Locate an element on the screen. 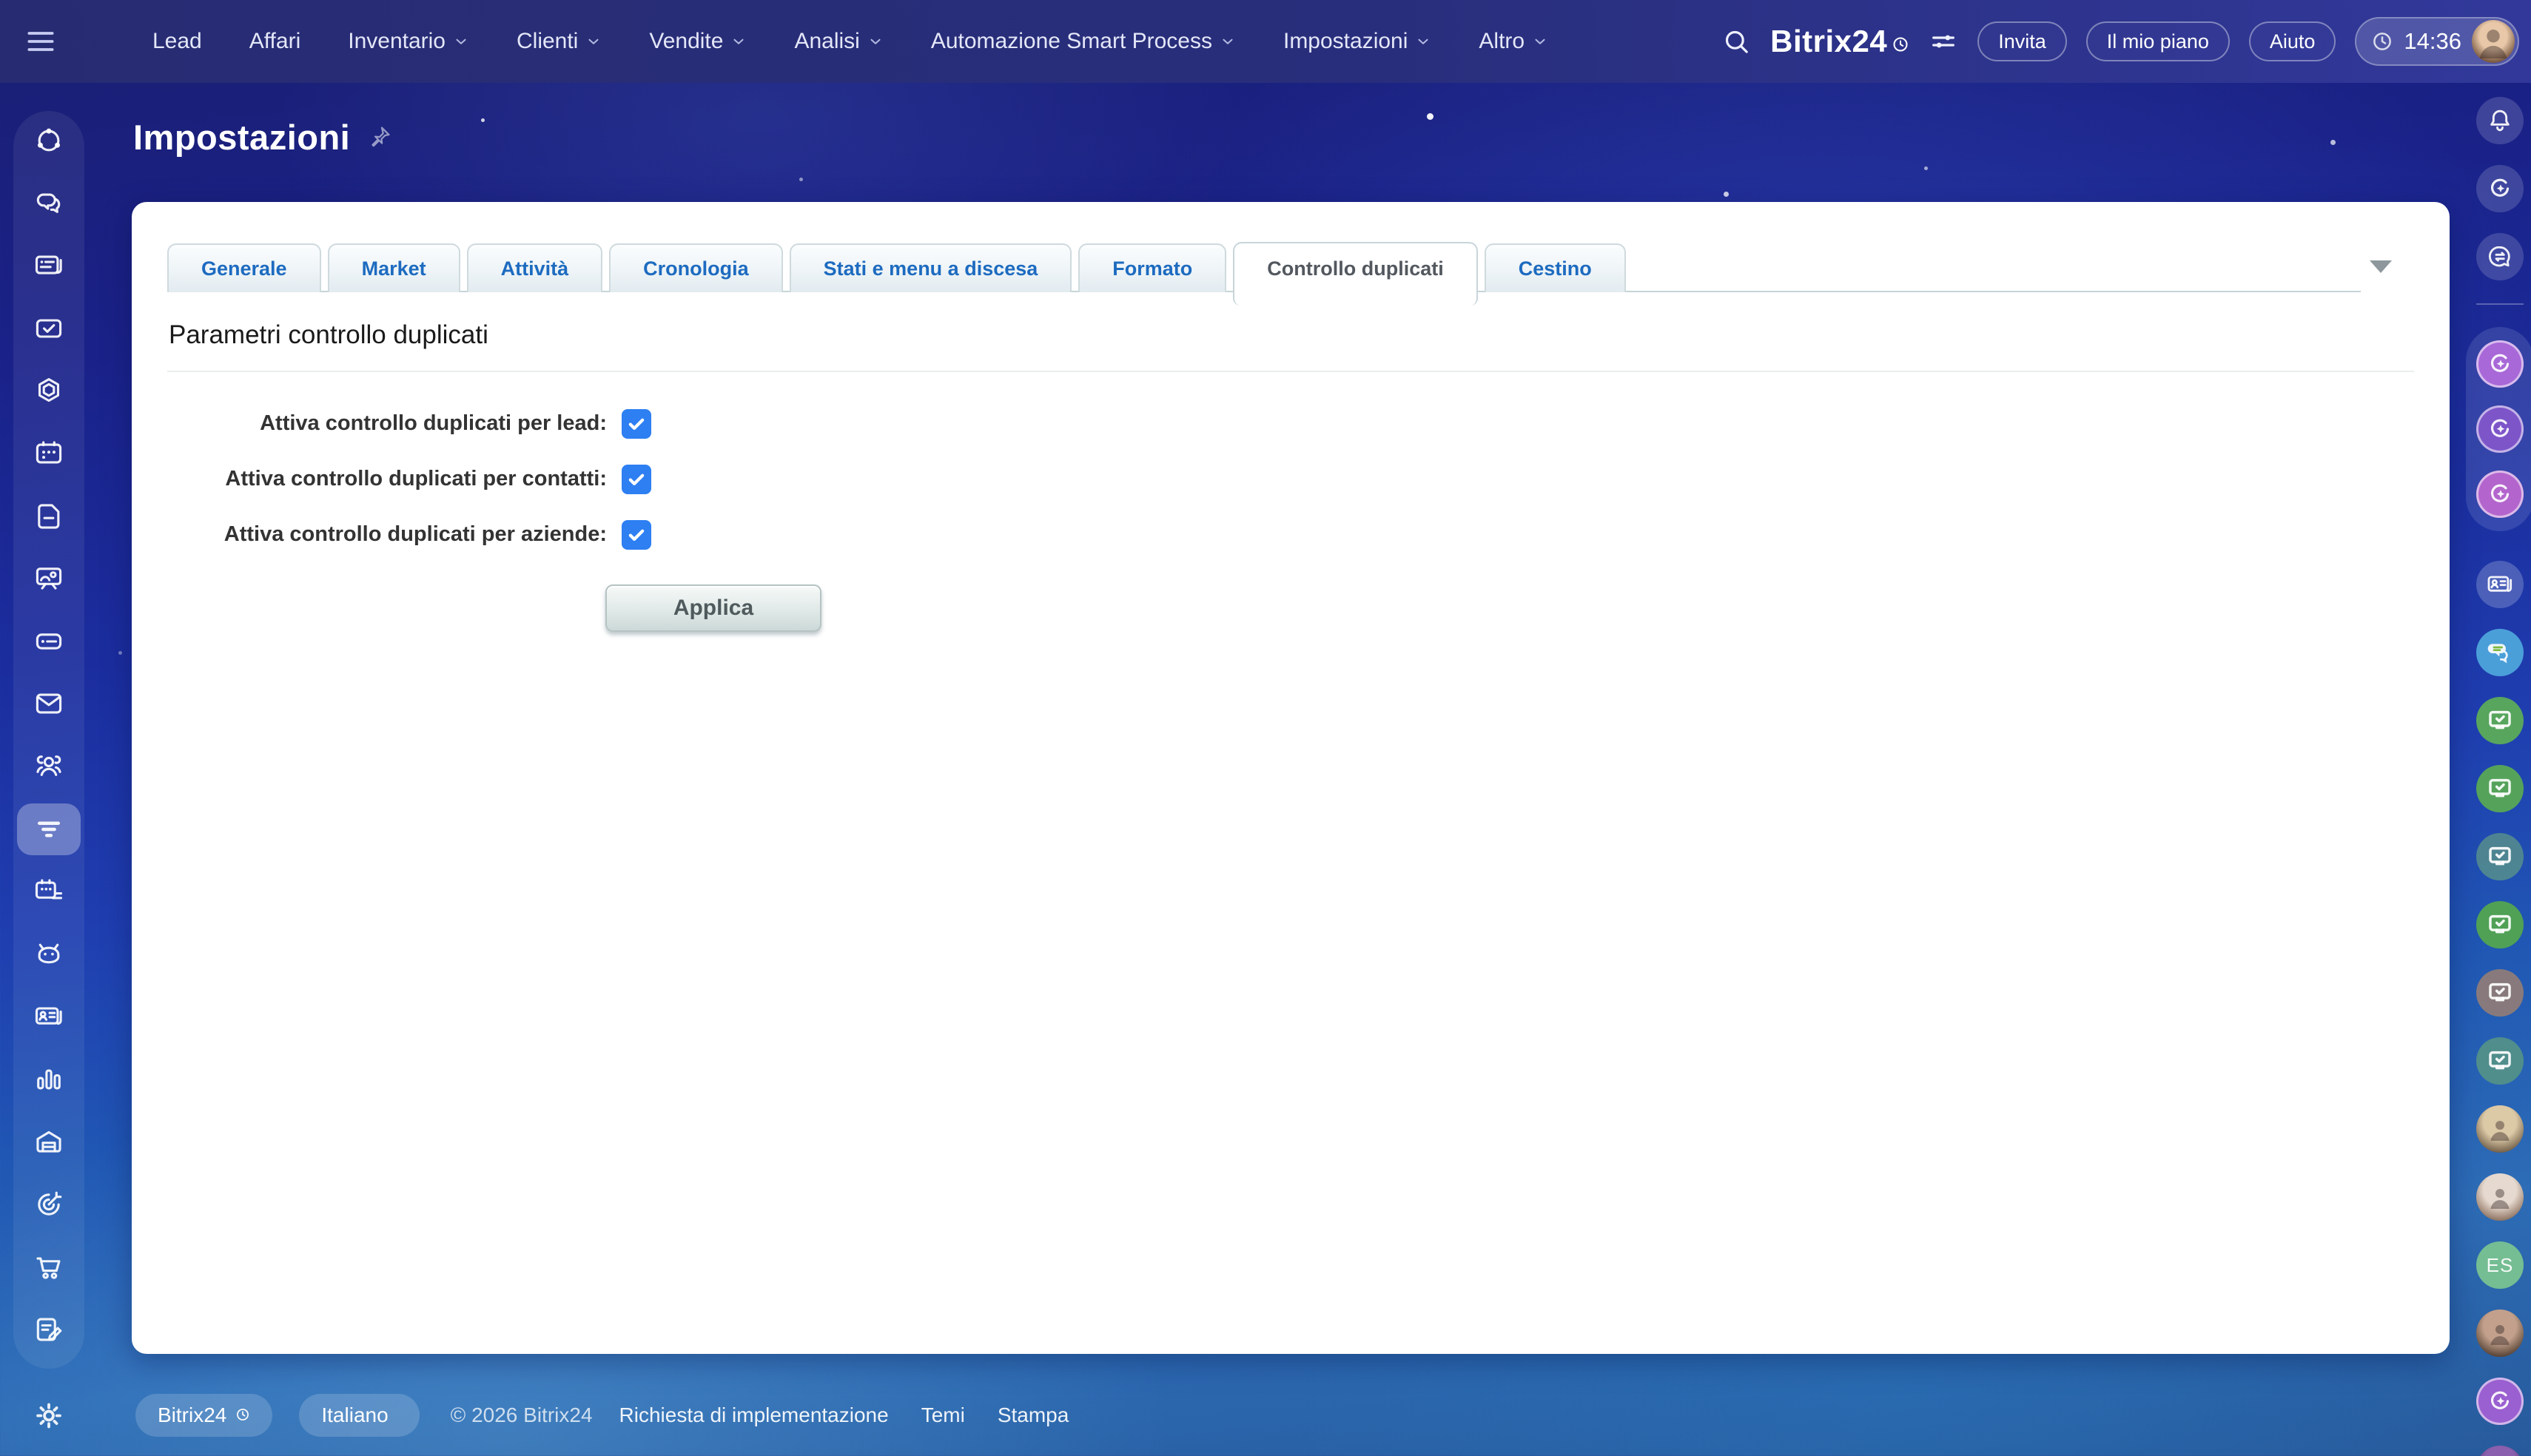 The width and height of the screenshot is (2531, 1456). bitrix24-logo: Bitrix24 is located at coordinates (1839, 42).